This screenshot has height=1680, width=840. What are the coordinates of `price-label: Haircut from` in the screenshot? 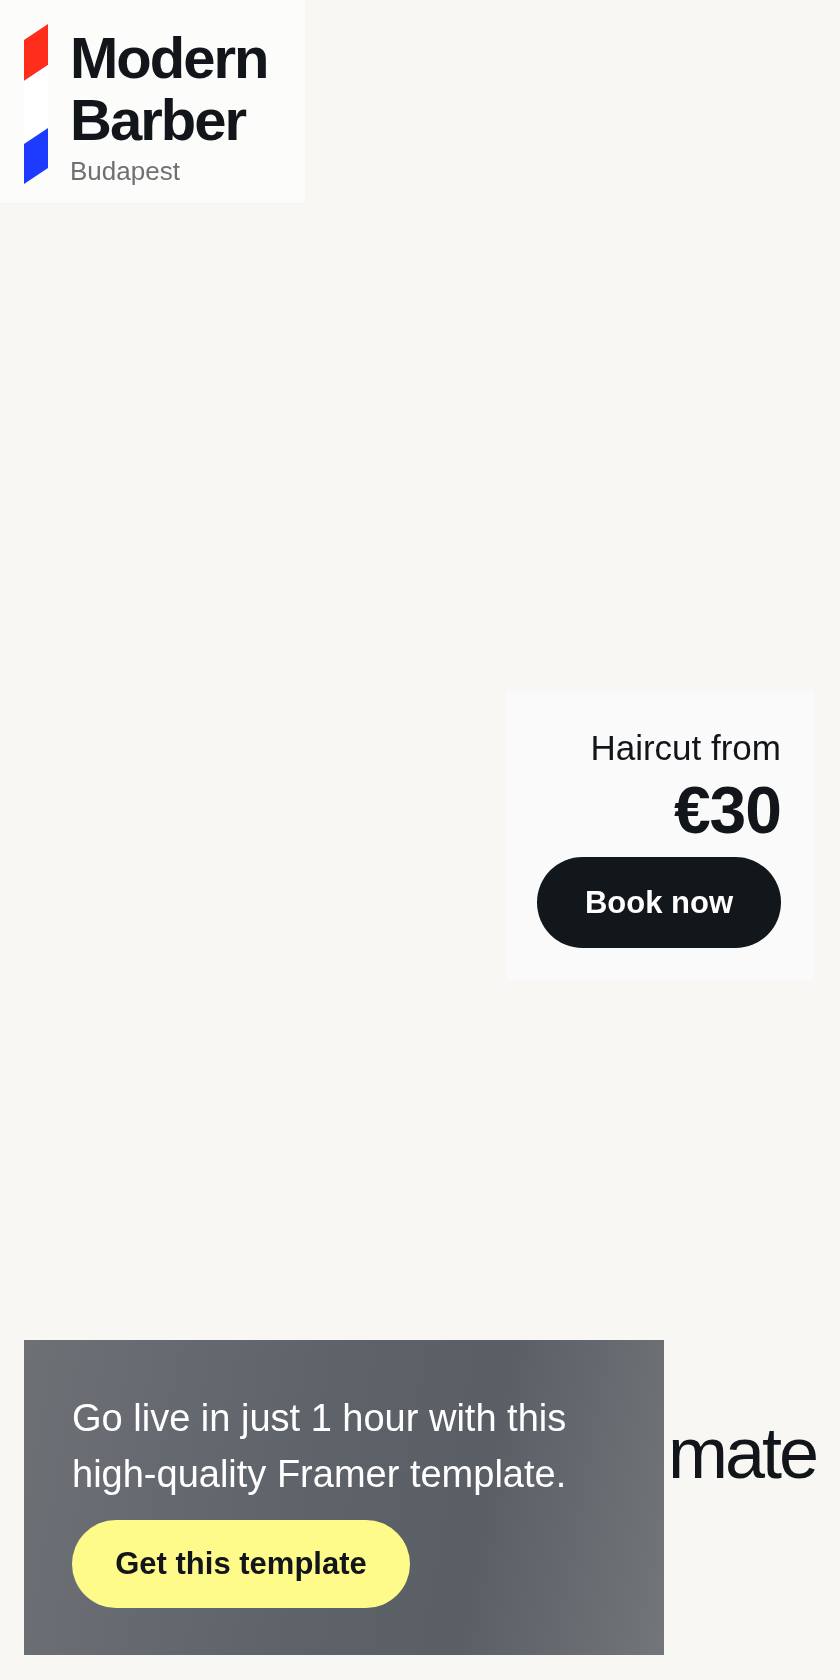 It's located at (685, 748).